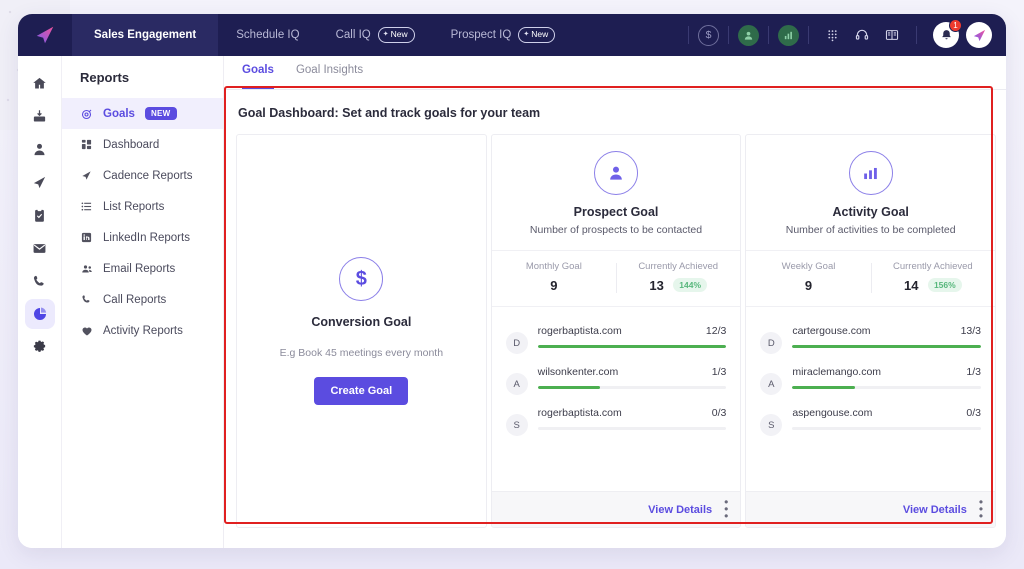 The width and height of the screenshot is (1024, 569). Describe the element at coordinates (329, 76) in the screenshot. I see `tab-goal-insights: Goal Insights` at that location.